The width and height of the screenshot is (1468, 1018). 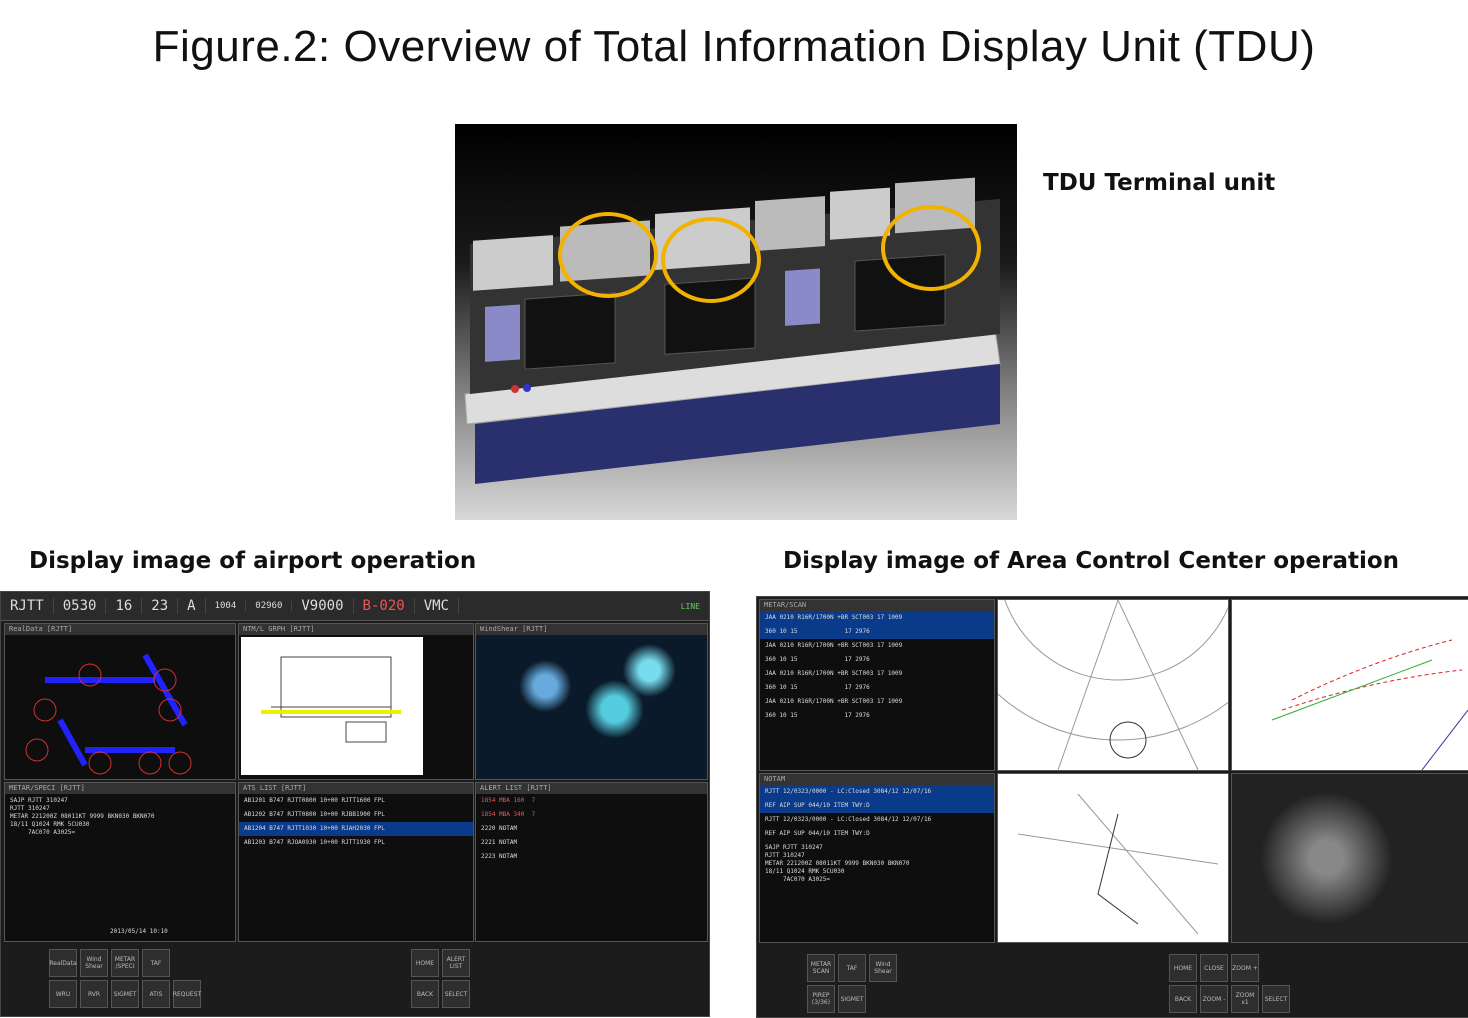 I want to click on alert-row: 2223 NOTAM, so click(x=591, y=857).